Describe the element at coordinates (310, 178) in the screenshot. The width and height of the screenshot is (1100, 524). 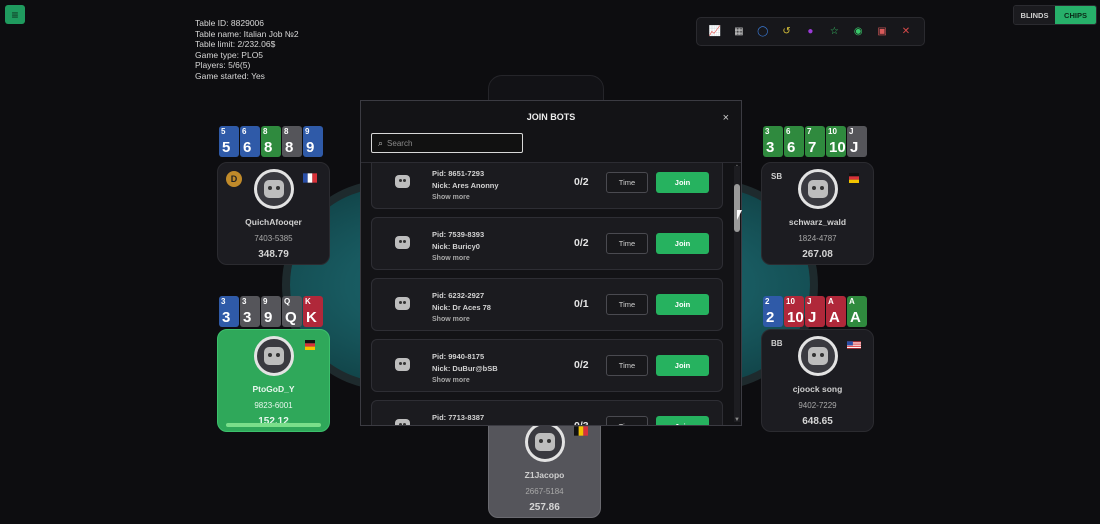
I see `france-flag-icon` at that location.